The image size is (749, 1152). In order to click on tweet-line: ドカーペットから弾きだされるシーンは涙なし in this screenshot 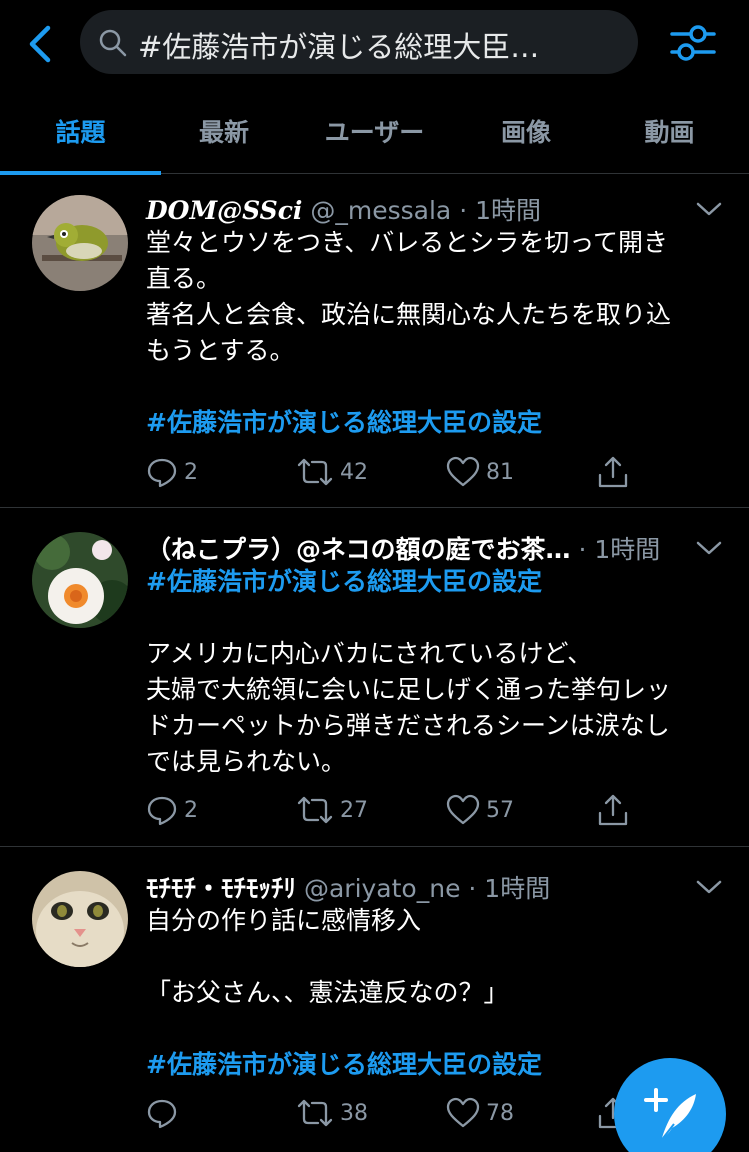, I will do `click(408, 725)`.